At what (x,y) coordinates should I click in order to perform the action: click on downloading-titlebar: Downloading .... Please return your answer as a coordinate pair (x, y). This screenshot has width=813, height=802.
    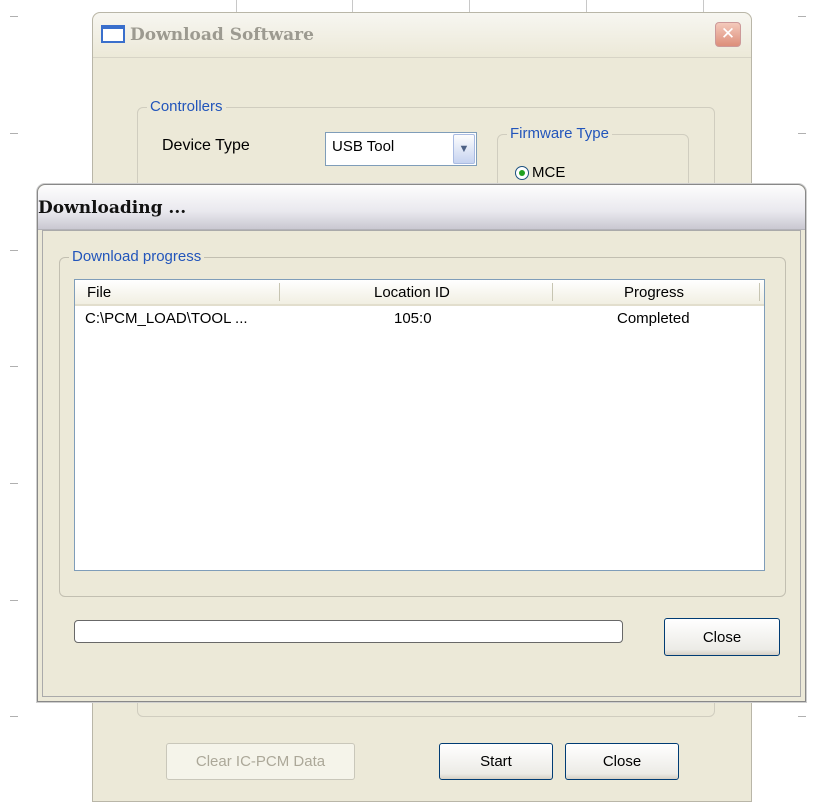
    Looking at the image, I should click on (421, 207).